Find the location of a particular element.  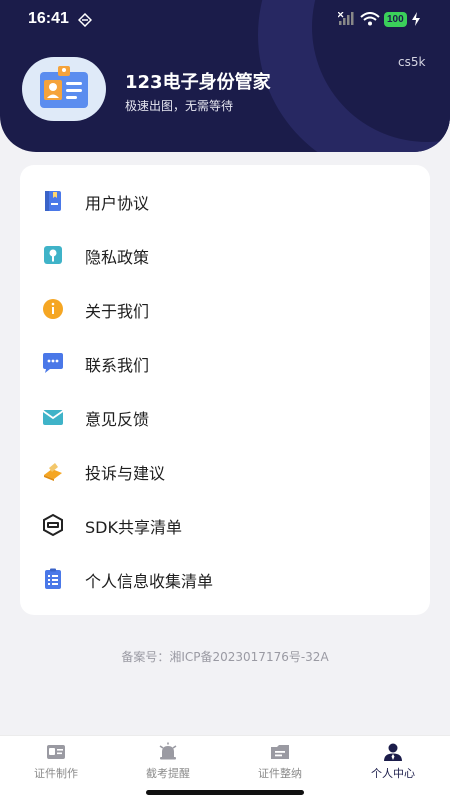

app-tagline: 极速出图，无需等待 is located at coordinates (179, 106).